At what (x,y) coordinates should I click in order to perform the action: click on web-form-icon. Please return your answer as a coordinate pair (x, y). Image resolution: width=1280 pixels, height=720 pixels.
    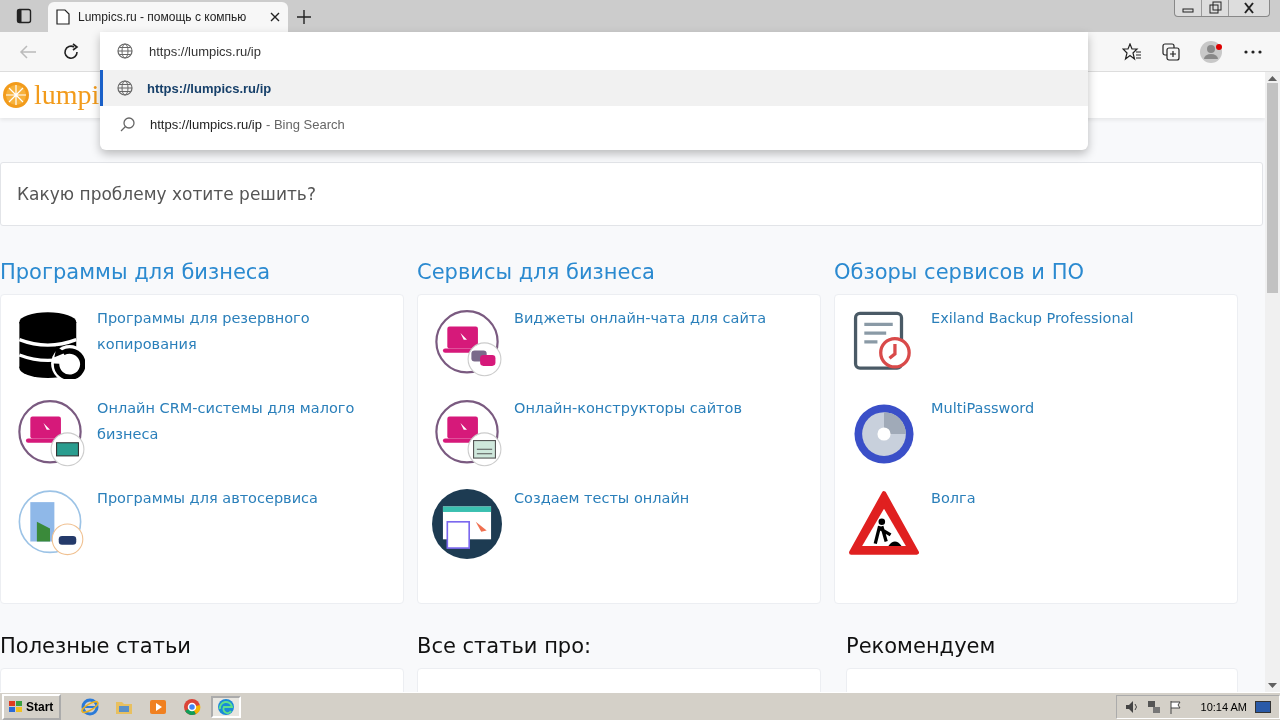
    Looking at the image, I should click on (467, 524).